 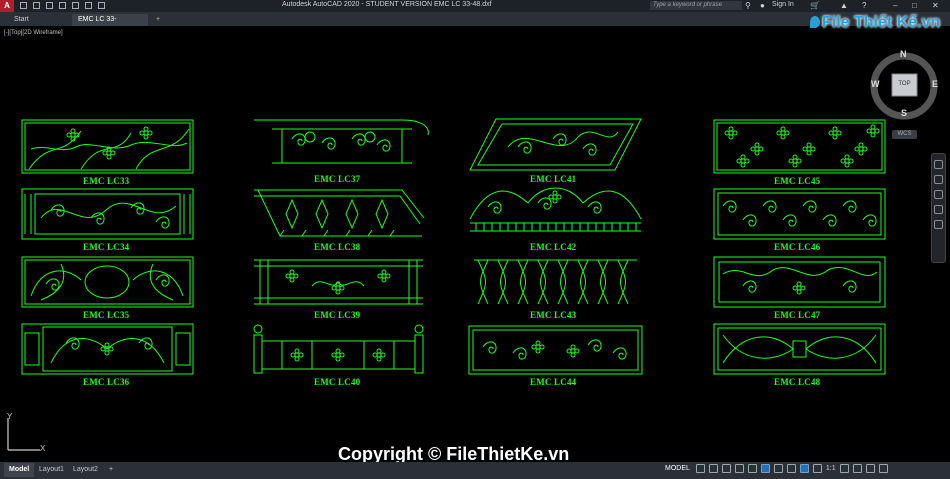 I want to click on grid-icon, so click(x=700, y=468).